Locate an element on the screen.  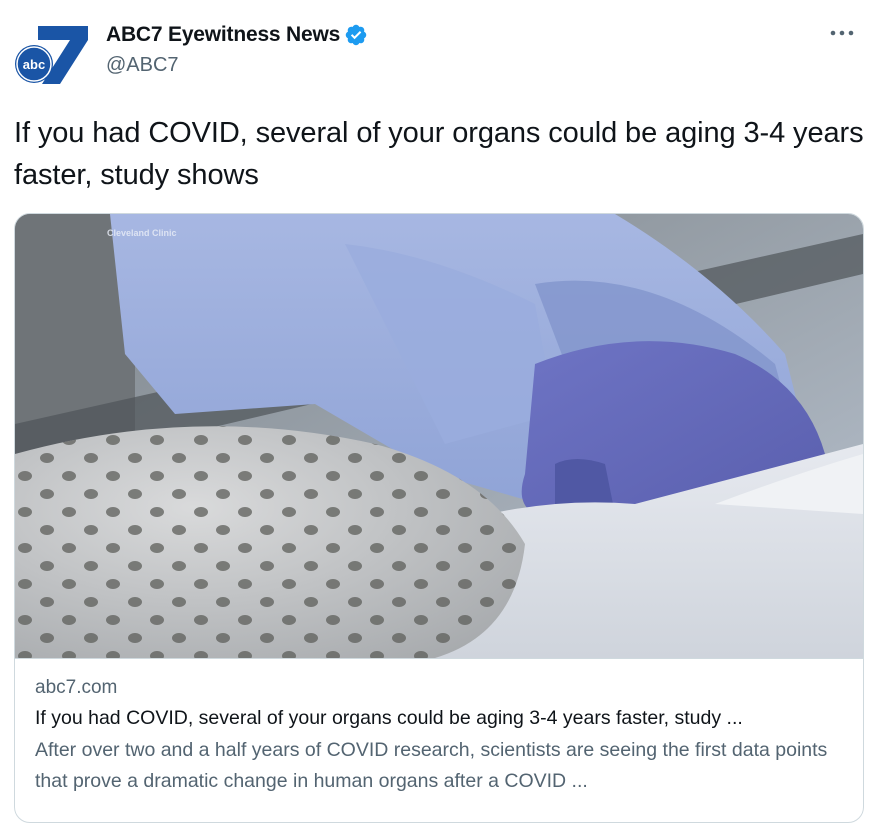
more-options-button is located at coordinates (842, 33).